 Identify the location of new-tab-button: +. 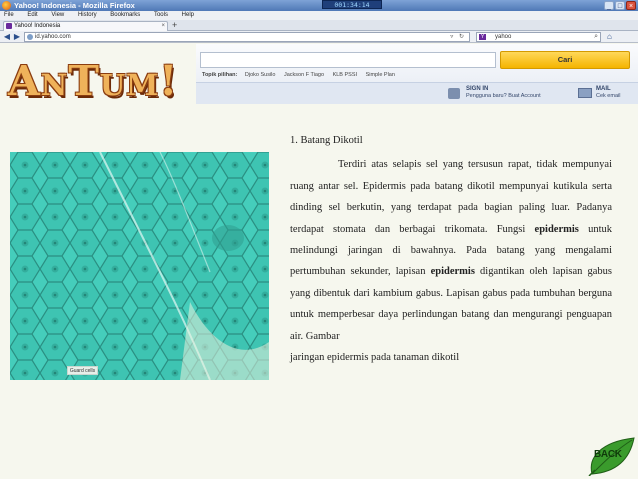
(174, 25).